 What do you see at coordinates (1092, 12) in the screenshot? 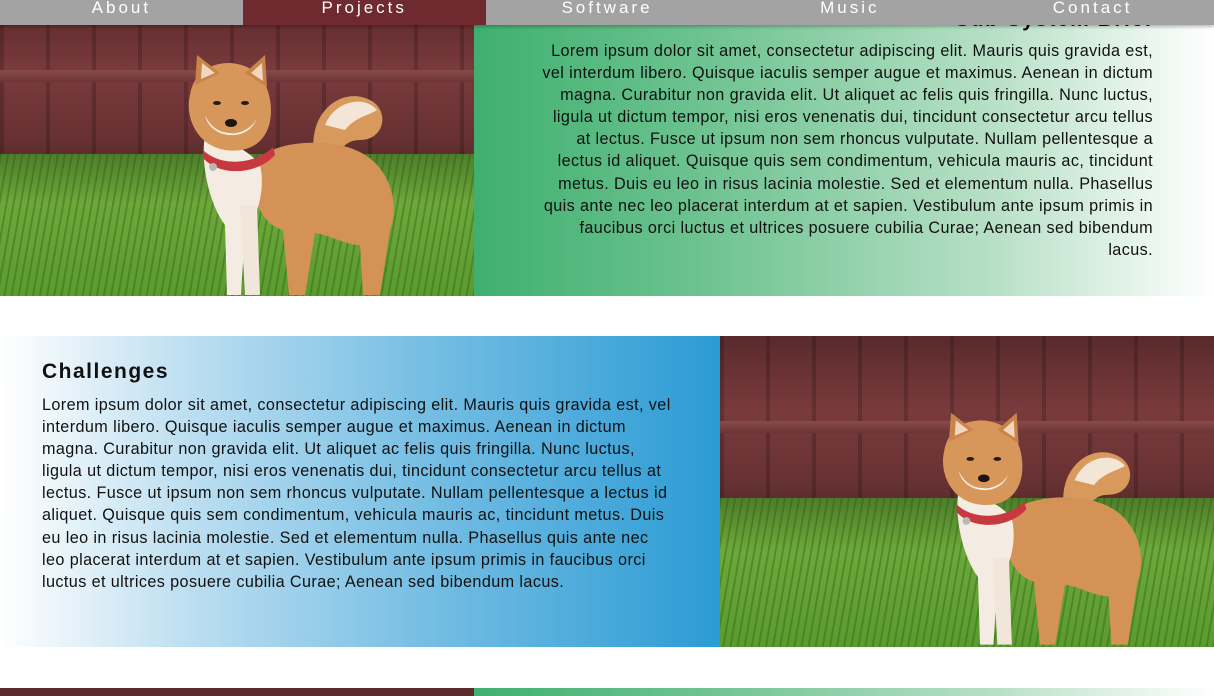
I see `nav-contact: Contact` at bounding box center [1092, 12].